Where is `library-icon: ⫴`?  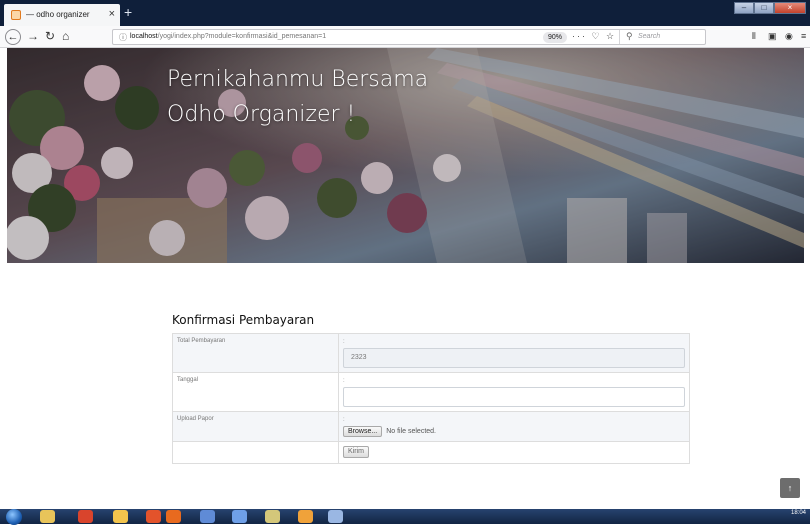 library-icon: ⫴ is located at coordinates (754, 36).